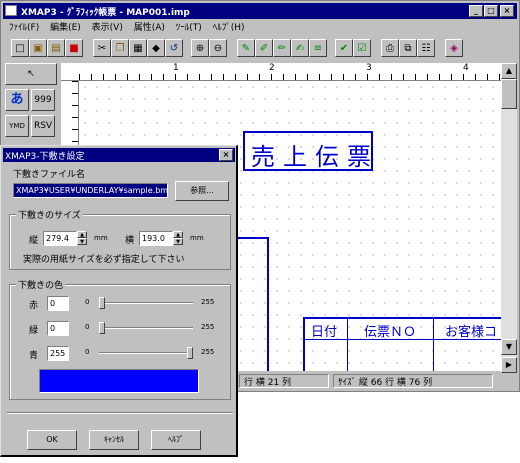  Describe the element at coordinates (509, 71) in the screenshot. I see `scroll-up-icon: ▲` at that location.